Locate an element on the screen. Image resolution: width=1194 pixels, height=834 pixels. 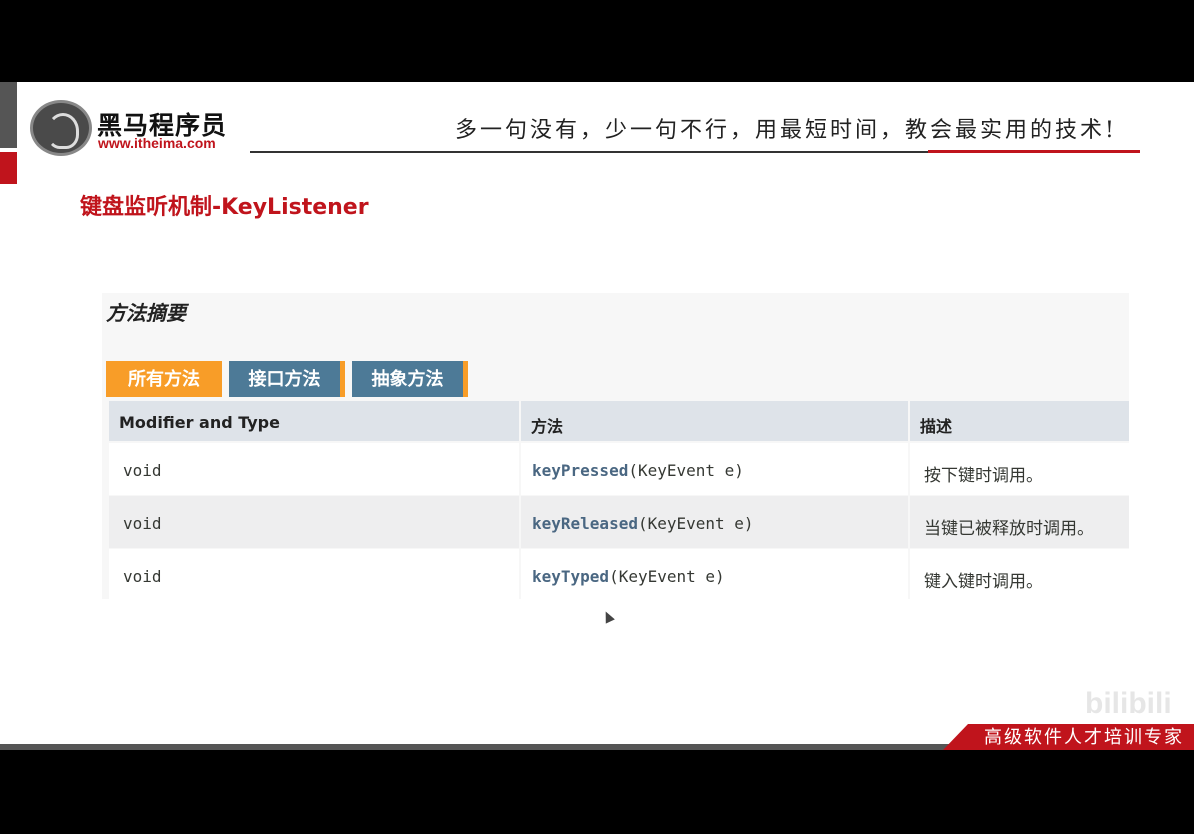
slide-title: 键盘监听机制-KeyListener is located at coordinates (224, 207).